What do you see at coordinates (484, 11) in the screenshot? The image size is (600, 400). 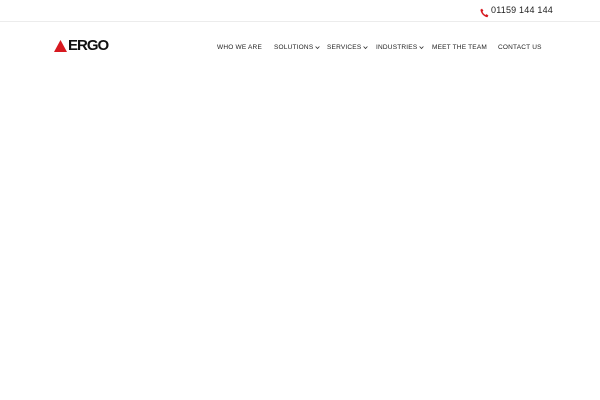 I see `phone-icon` at bounding box center [484, 11].